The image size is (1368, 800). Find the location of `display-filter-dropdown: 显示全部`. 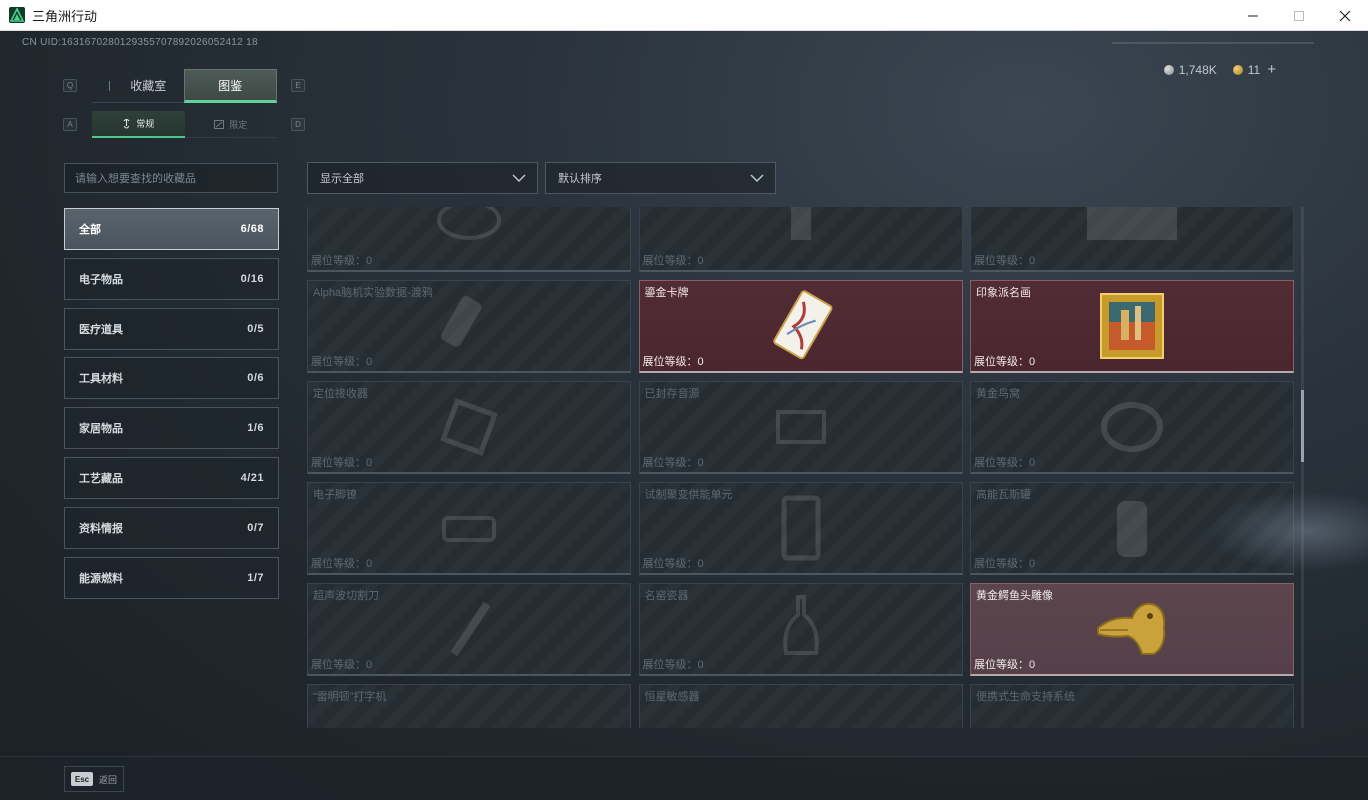

display-filter-dropdown: 显示全部 is located at coordinates (422, 178).